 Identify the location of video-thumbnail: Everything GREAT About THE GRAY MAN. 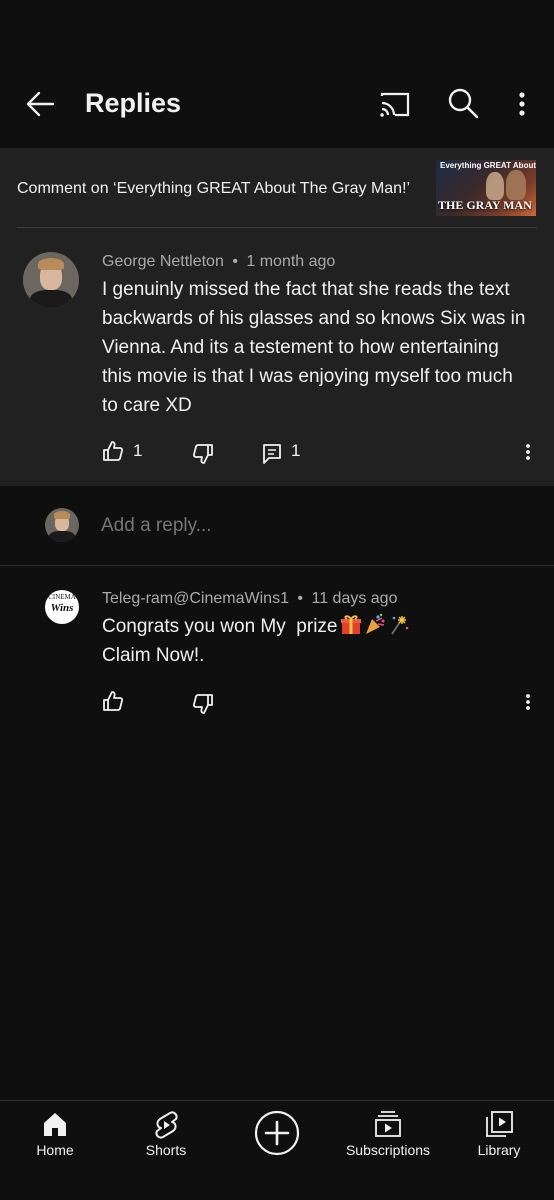
(486, 188).